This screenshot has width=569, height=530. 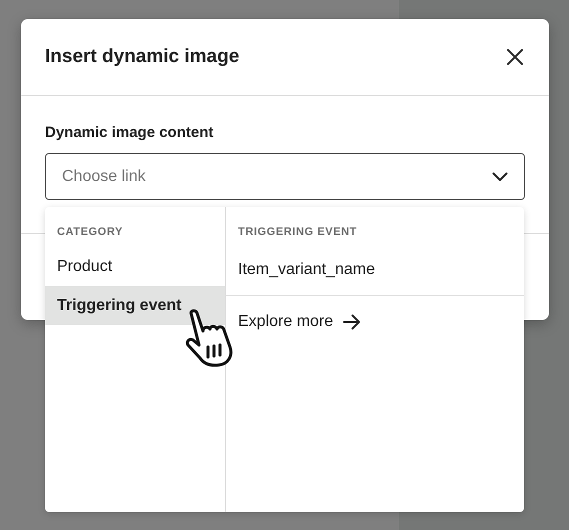 I want to click on explore-more-link: Explore more, so click(x=300, y=322).